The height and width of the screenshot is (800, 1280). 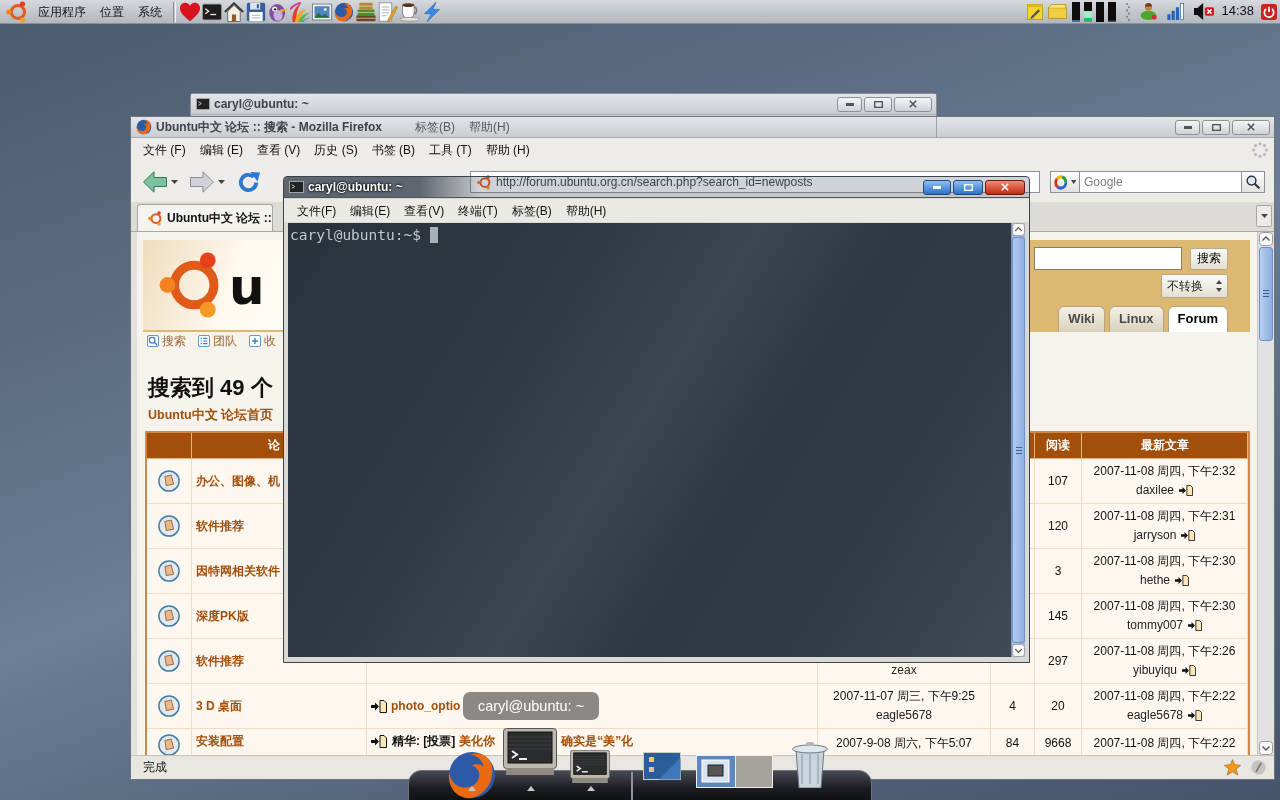 I want to click on breadcrumb-link: Ubuntu中文 论坛首页, so click(x=211, y=415).